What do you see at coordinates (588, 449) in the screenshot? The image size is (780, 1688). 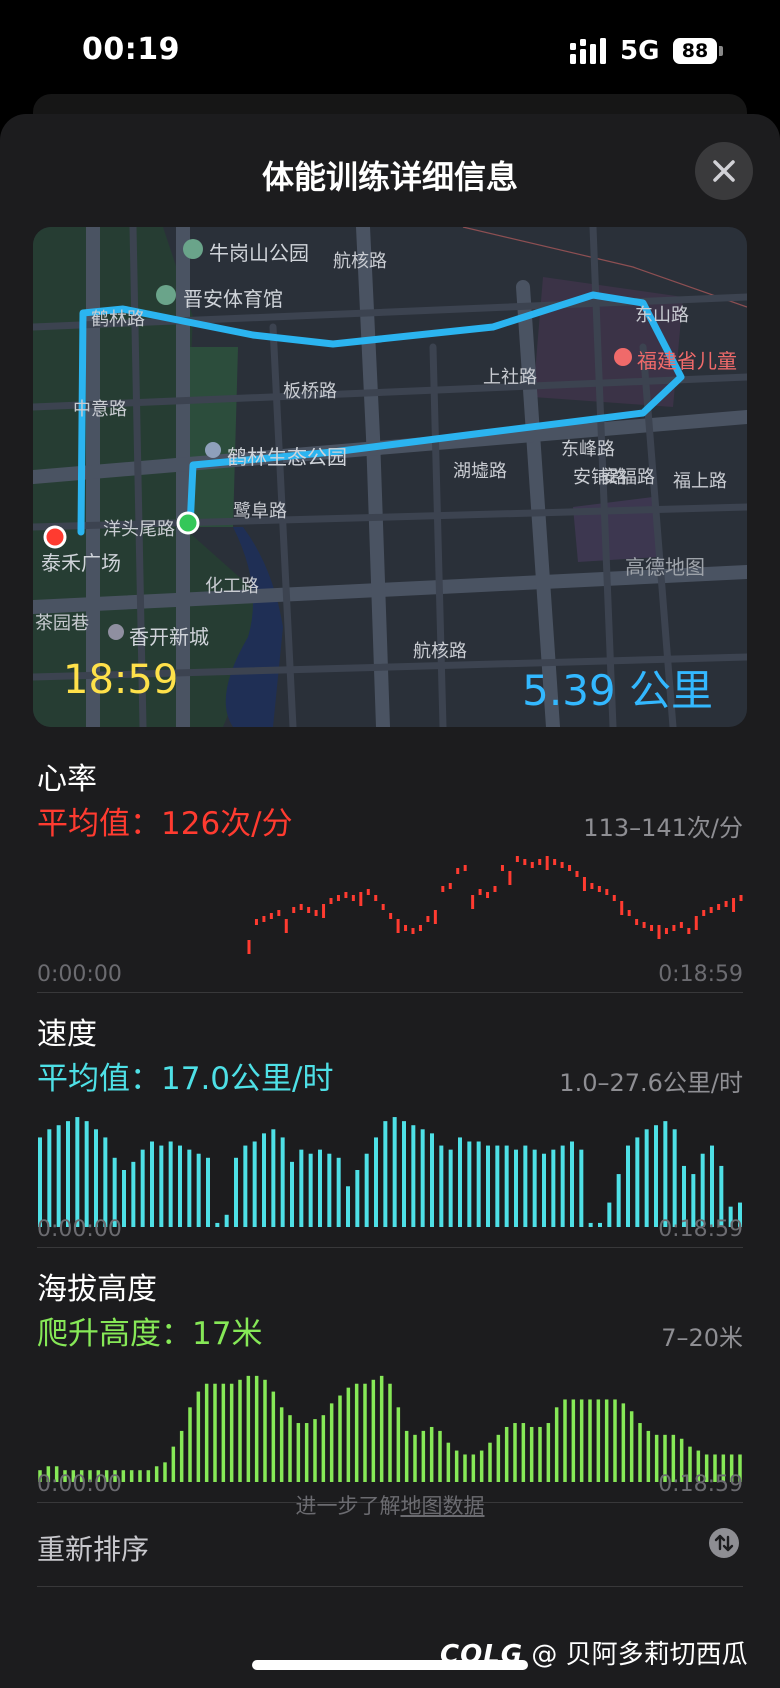 I see `map-label: 东峰路` at bounding box center [588, 449].